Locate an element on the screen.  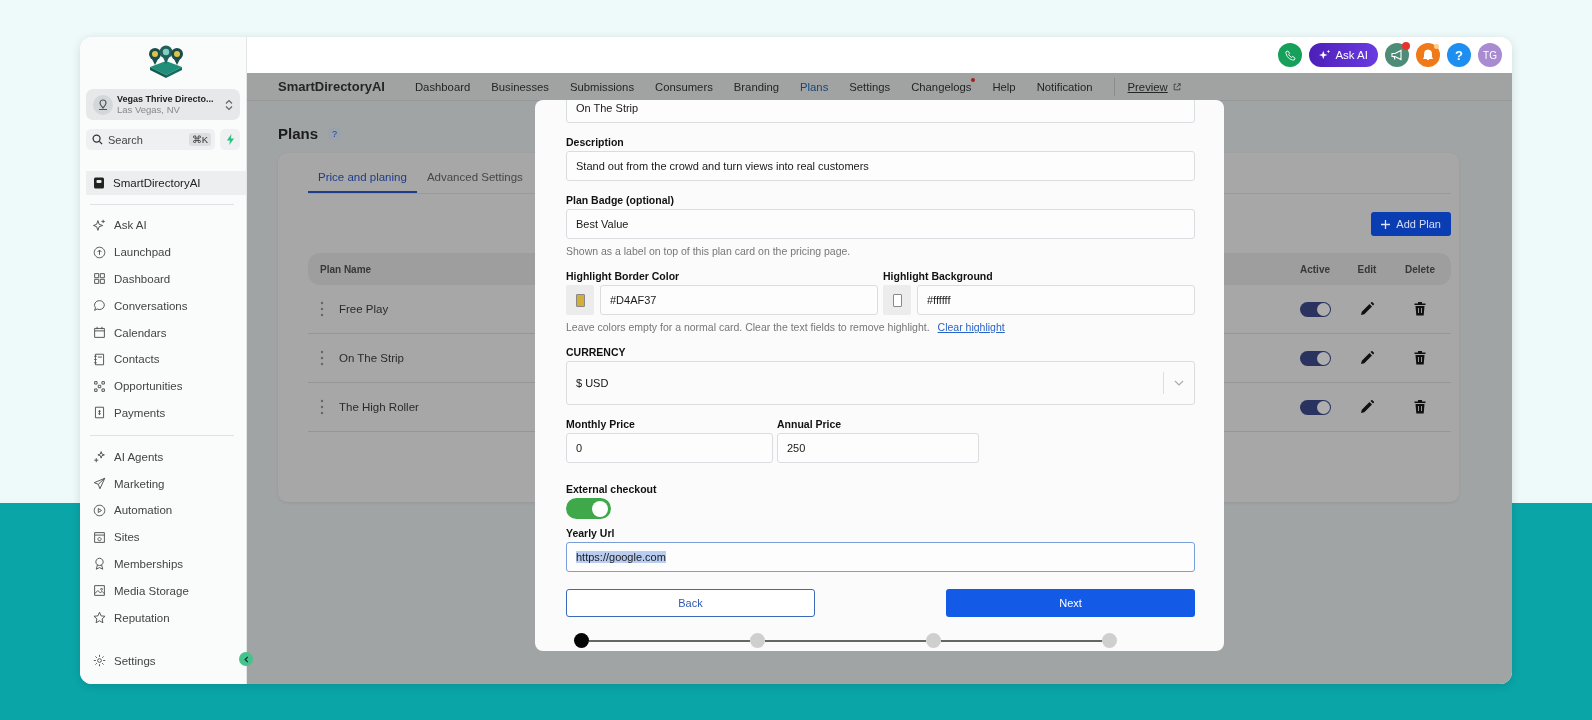
notifications-button is located at coordinates (1428, 55).